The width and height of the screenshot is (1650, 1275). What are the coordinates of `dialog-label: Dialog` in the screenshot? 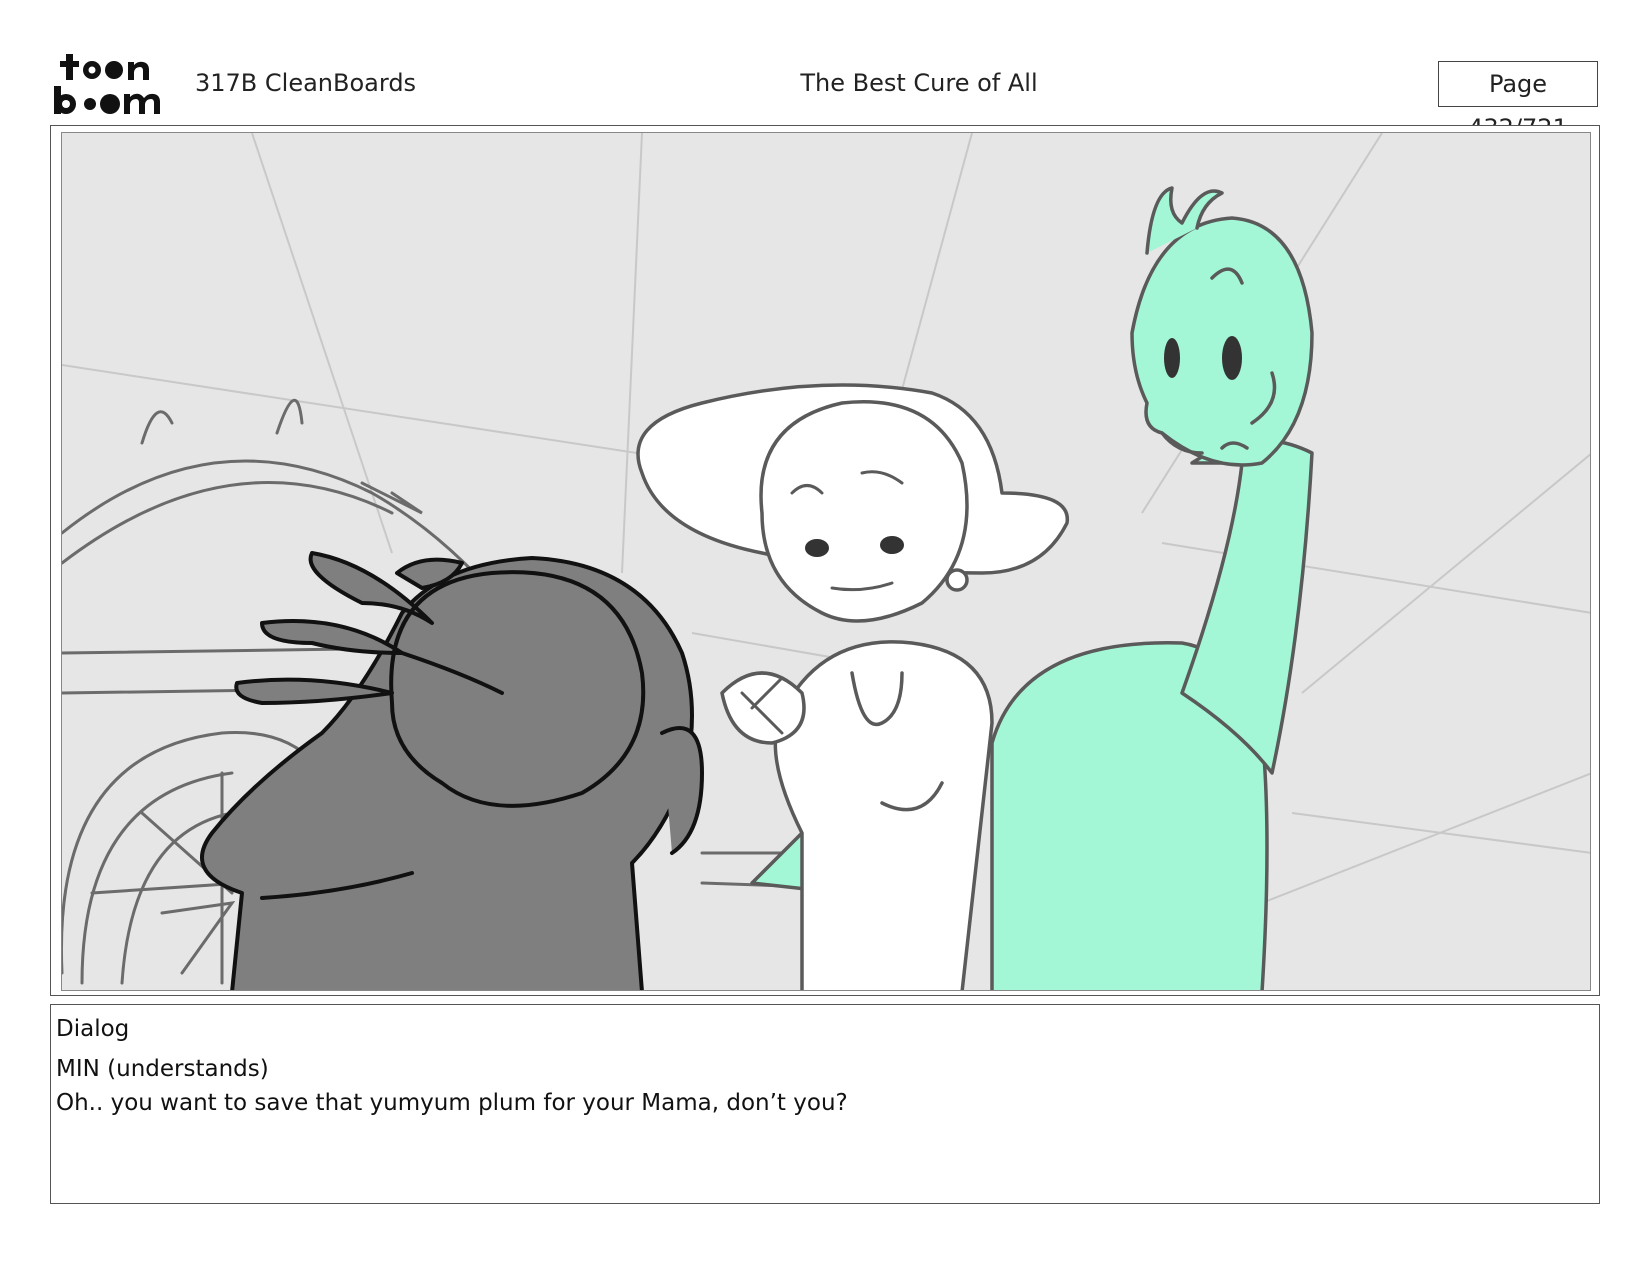 It's located at (93, 1029).